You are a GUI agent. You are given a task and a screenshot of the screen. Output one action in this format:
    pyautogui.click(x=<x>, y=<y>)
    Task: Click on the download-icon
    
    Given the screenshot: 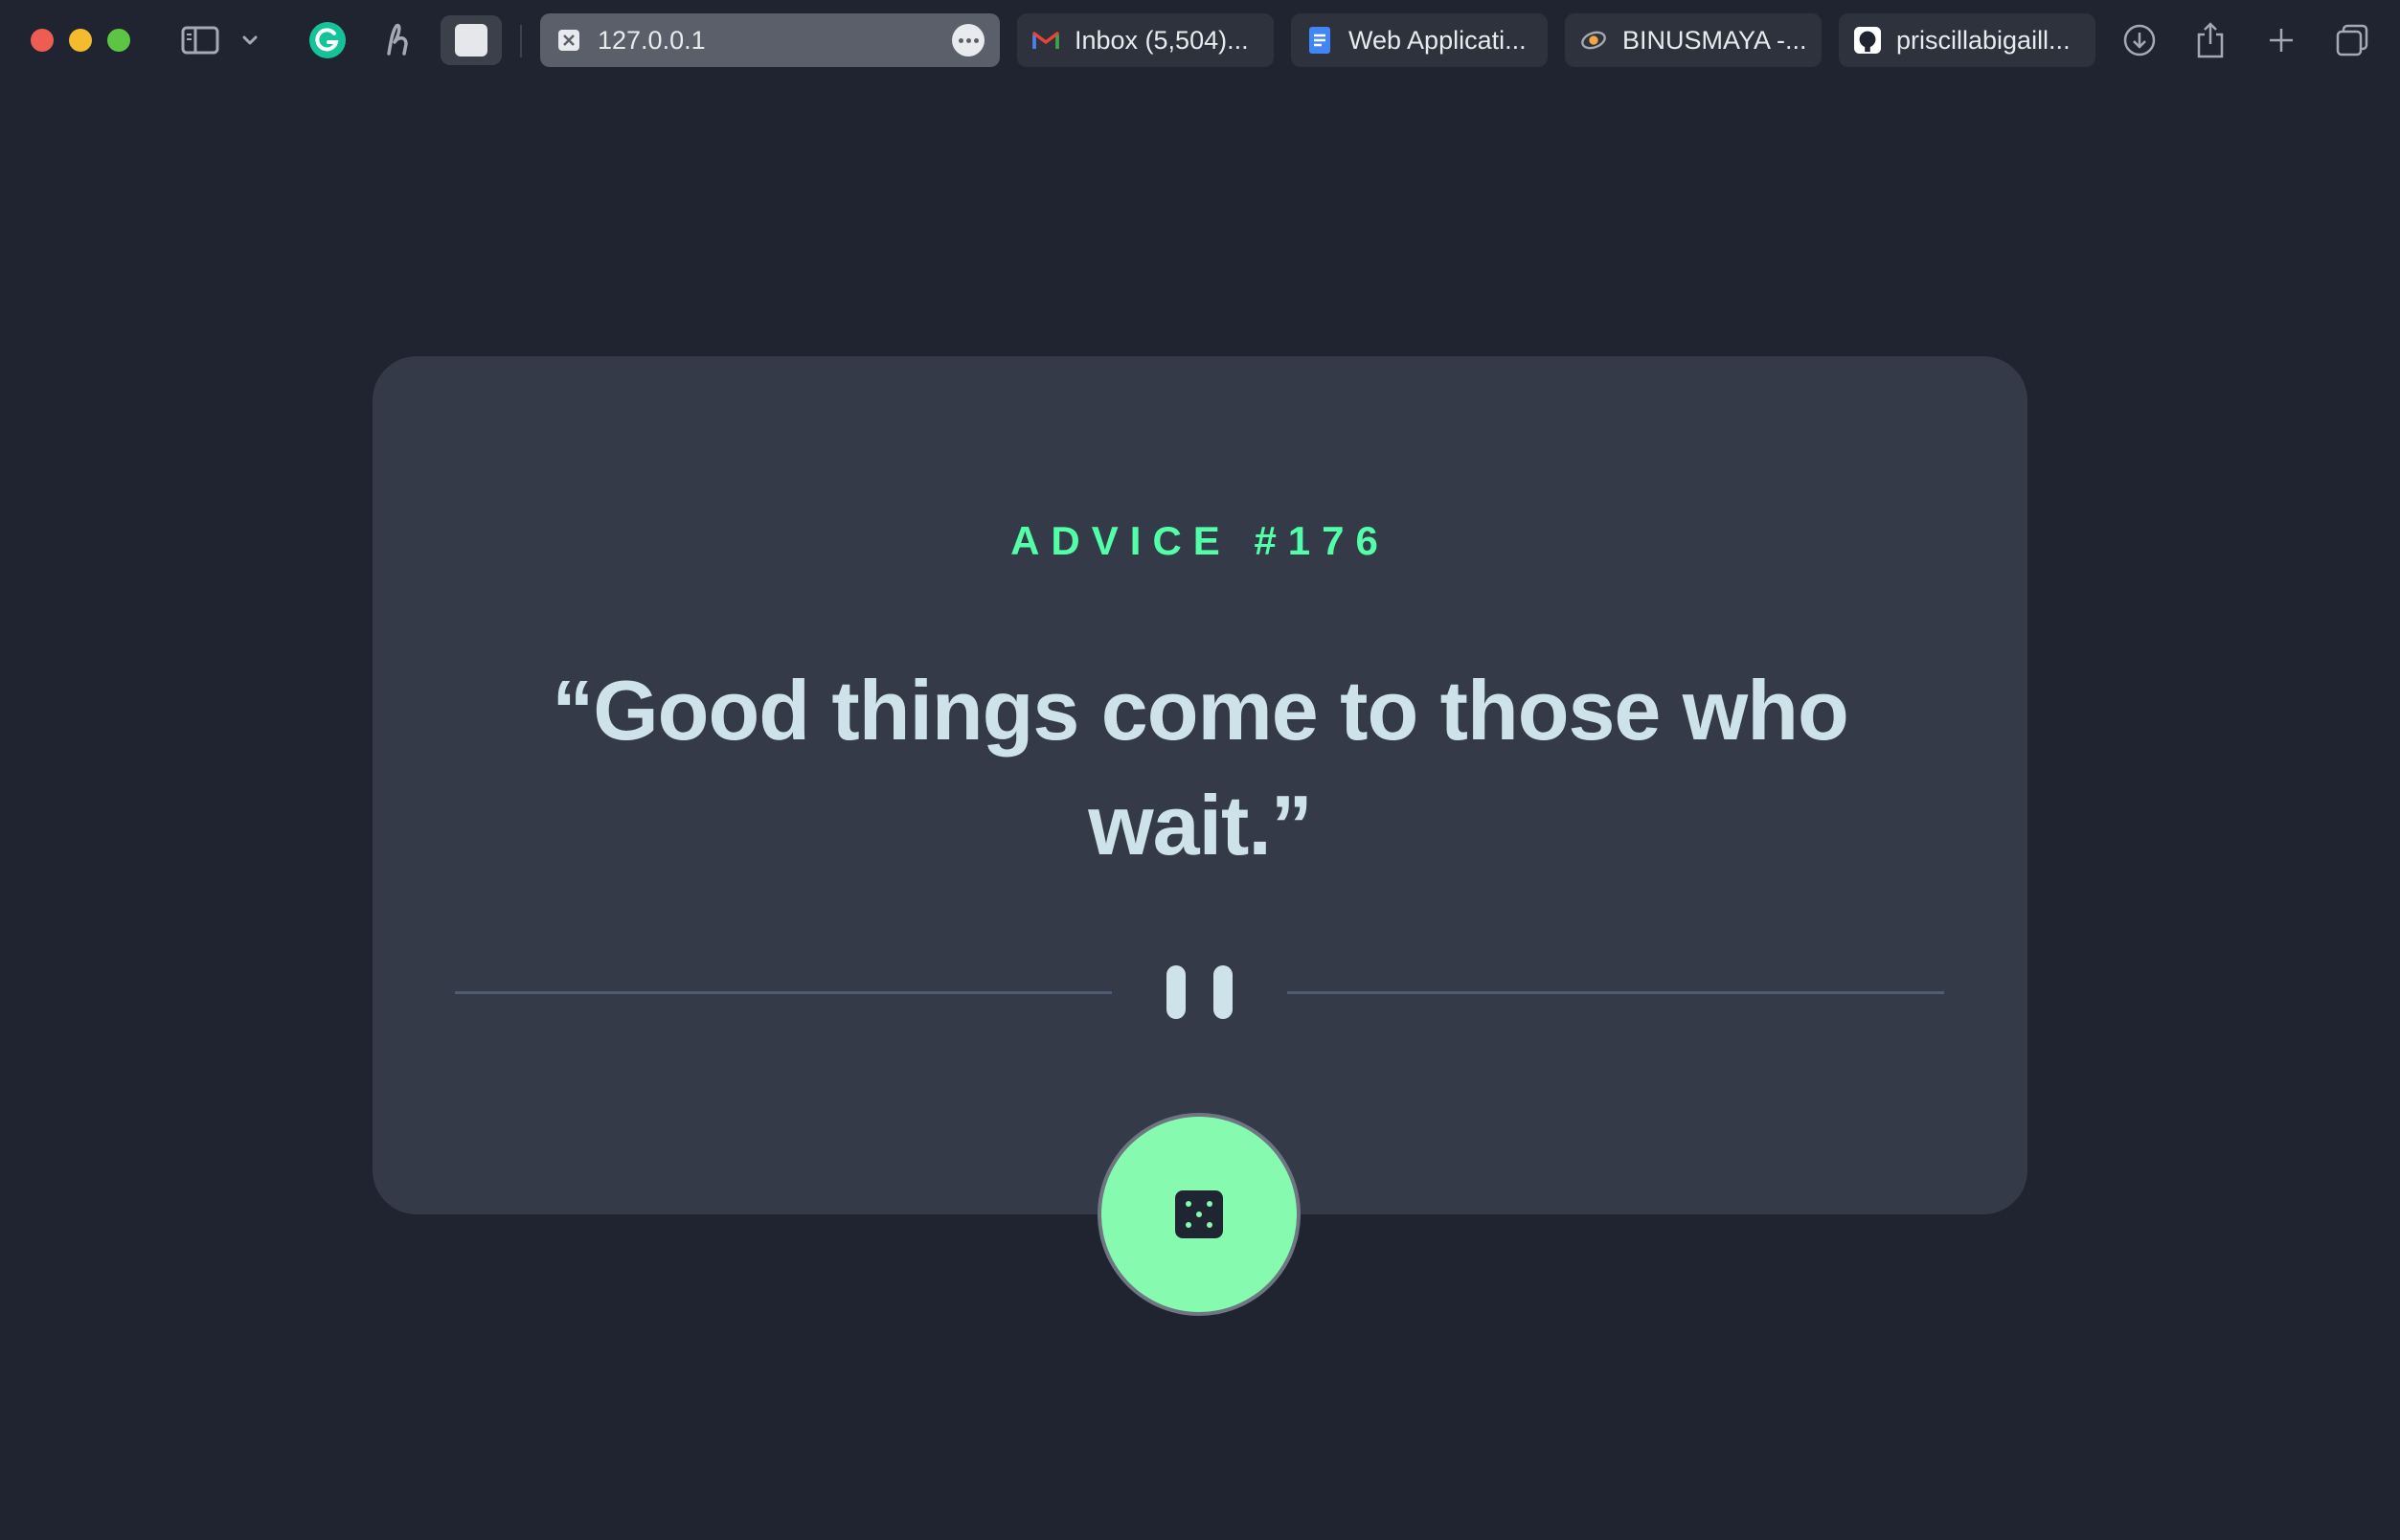 What is the action you would take?
    pyautogui.click(x=2139, y=40)
    